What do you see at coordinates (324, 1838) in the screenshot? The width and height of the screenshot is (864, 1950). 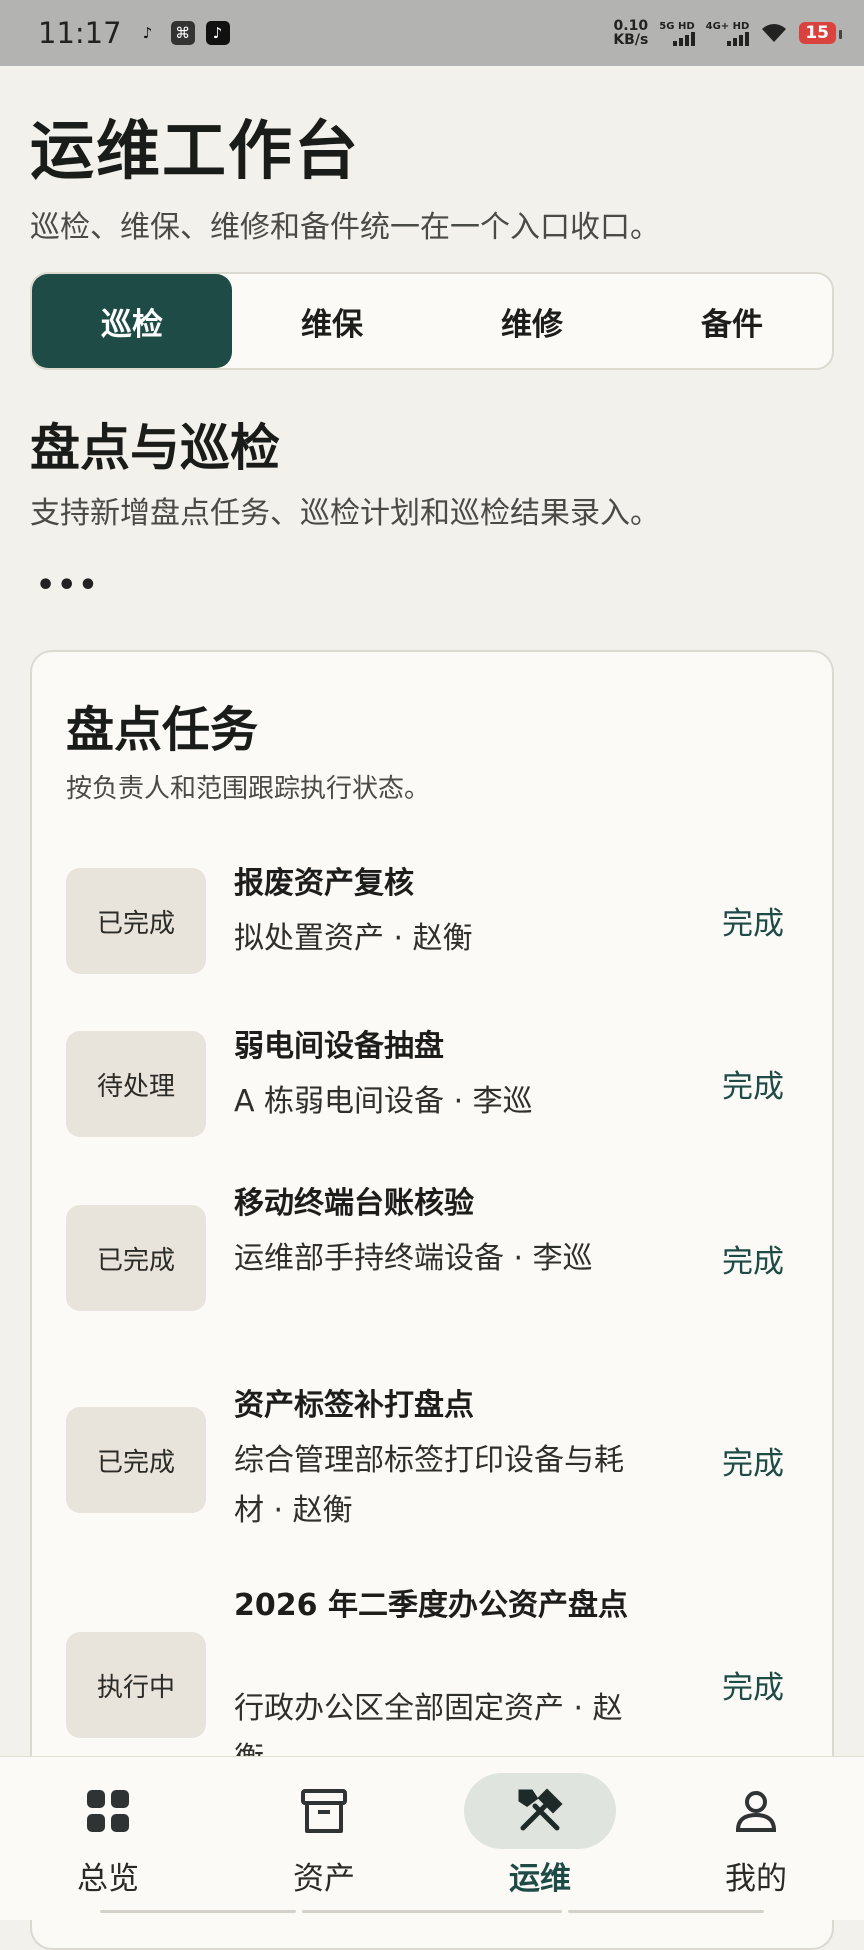 I see `nav-item-assets: 资产` at bounding box center [324, 1838].